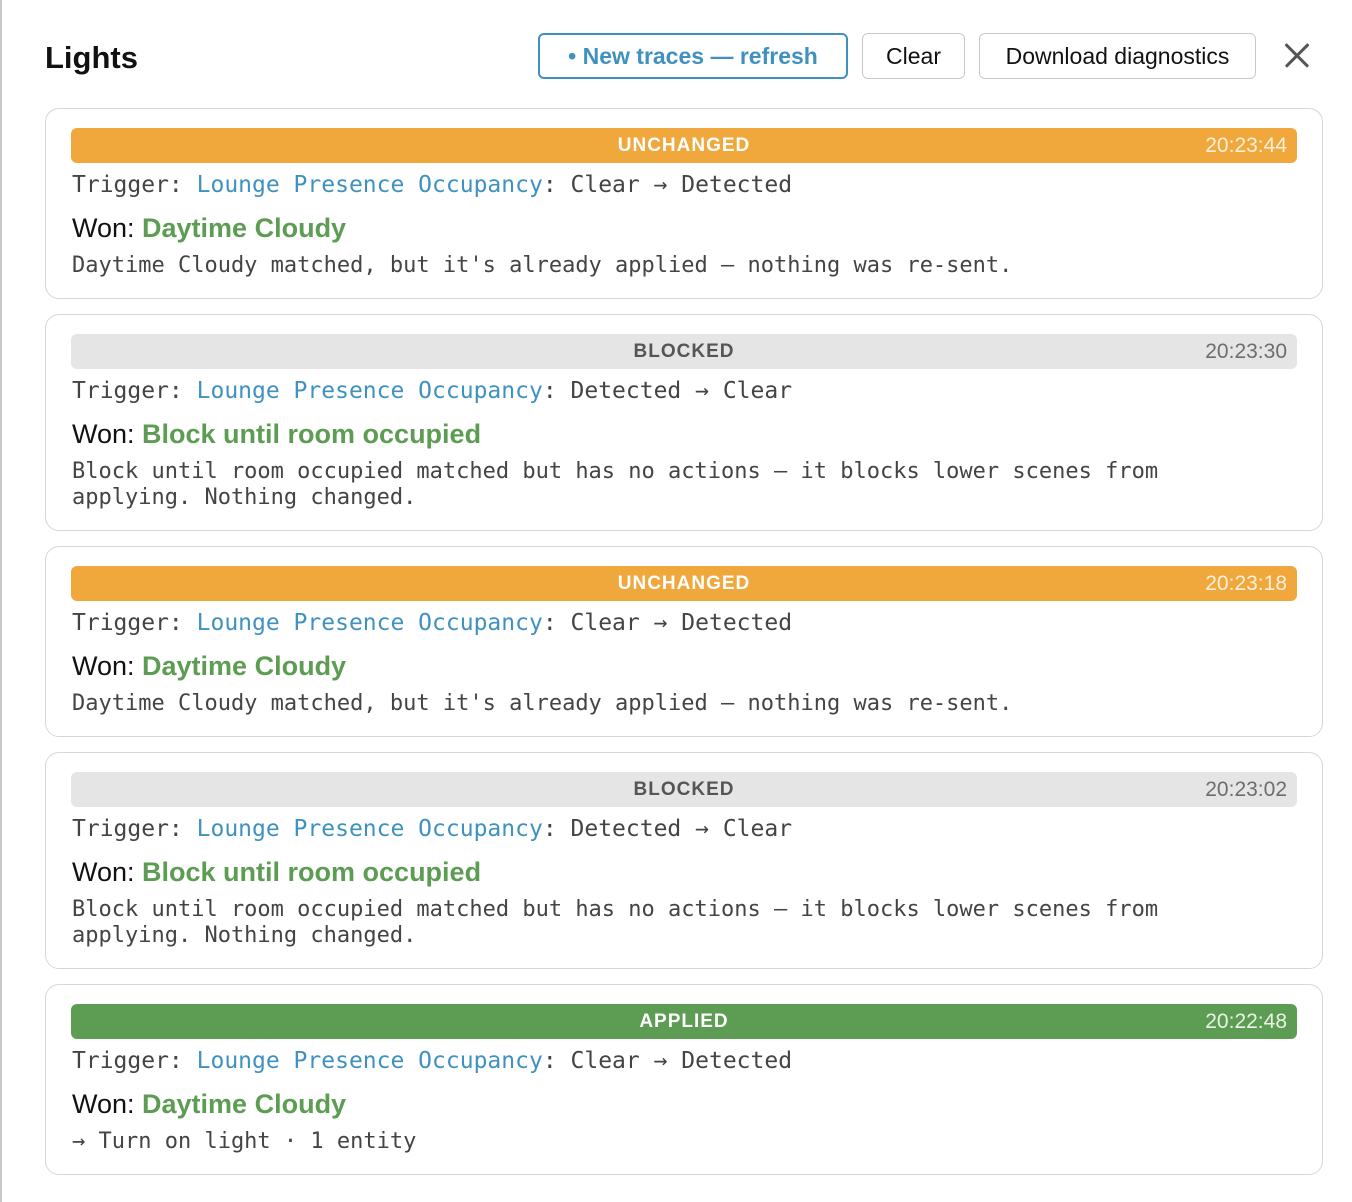  I want to click on status-badge: APPLIED, so click(684, 1021).